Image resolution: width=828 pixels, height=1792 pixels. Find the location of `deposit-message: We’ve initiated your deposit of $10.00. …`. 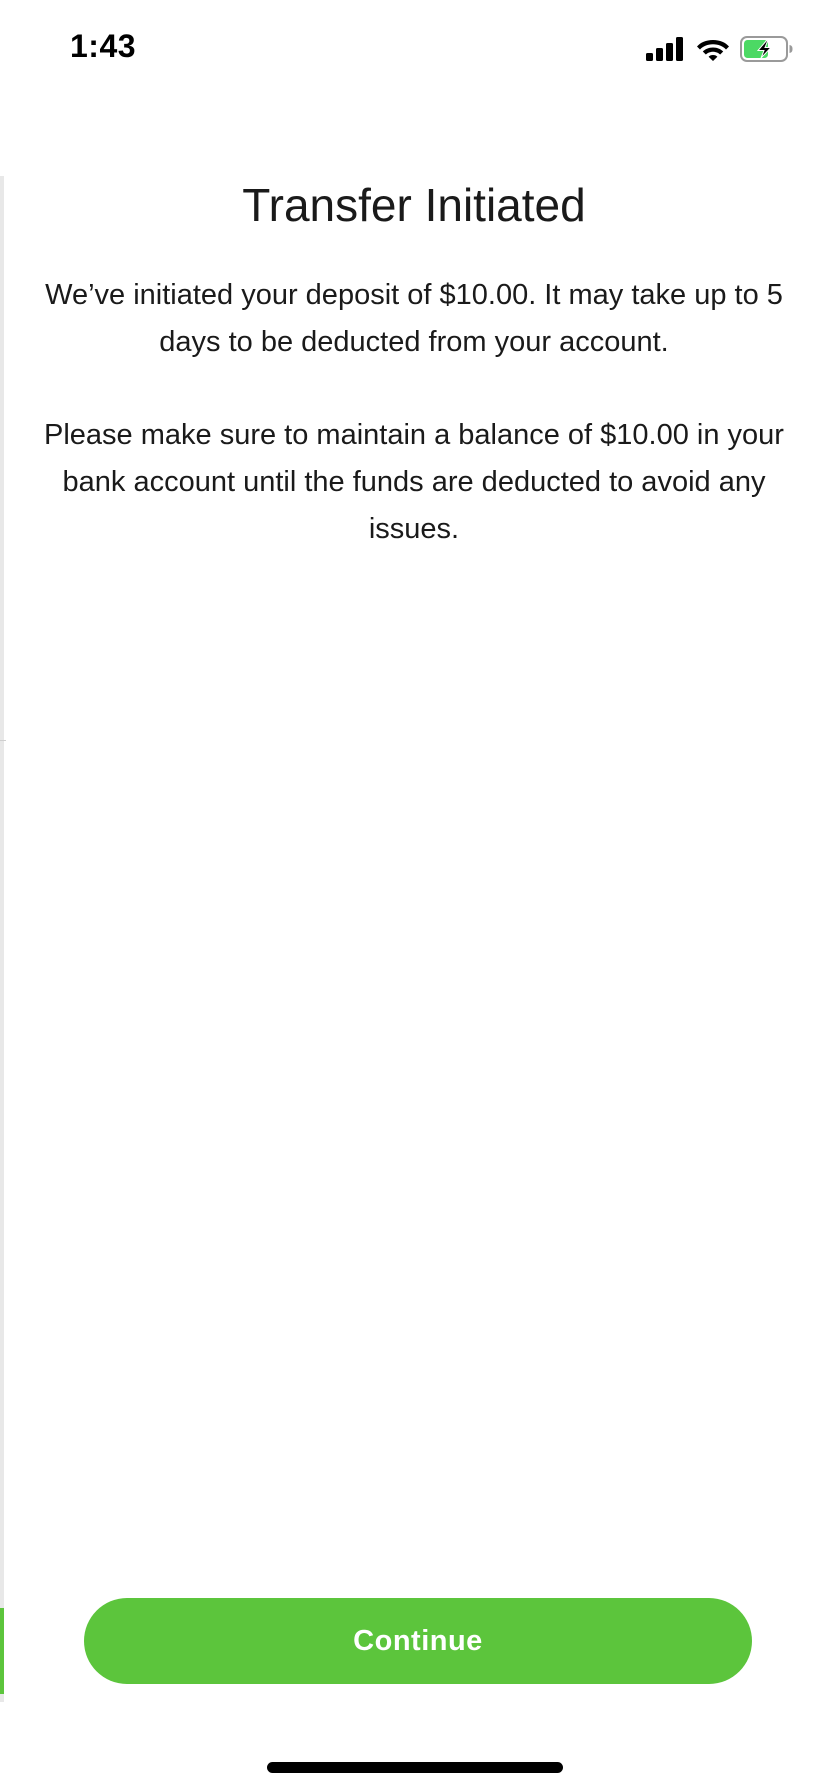

deposit-message: We’ve initiated your deposit of $10.00. … is located at coordinates (414, 318).